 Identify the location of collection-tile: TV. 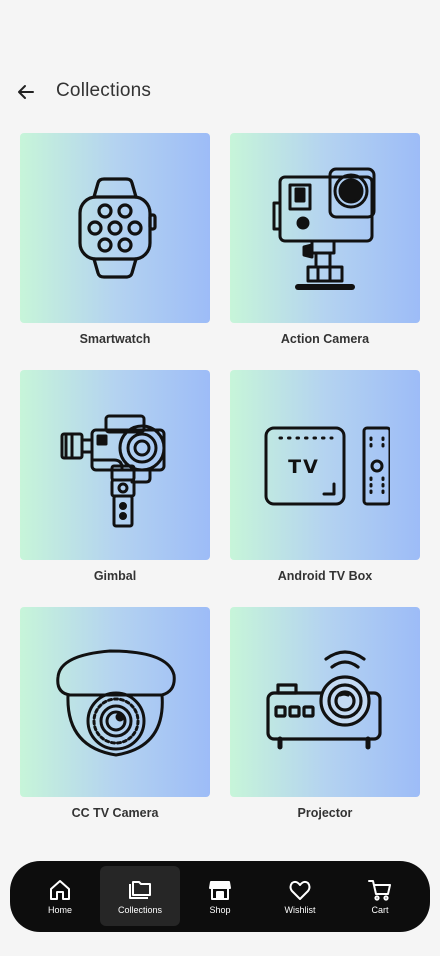
(325, 465).